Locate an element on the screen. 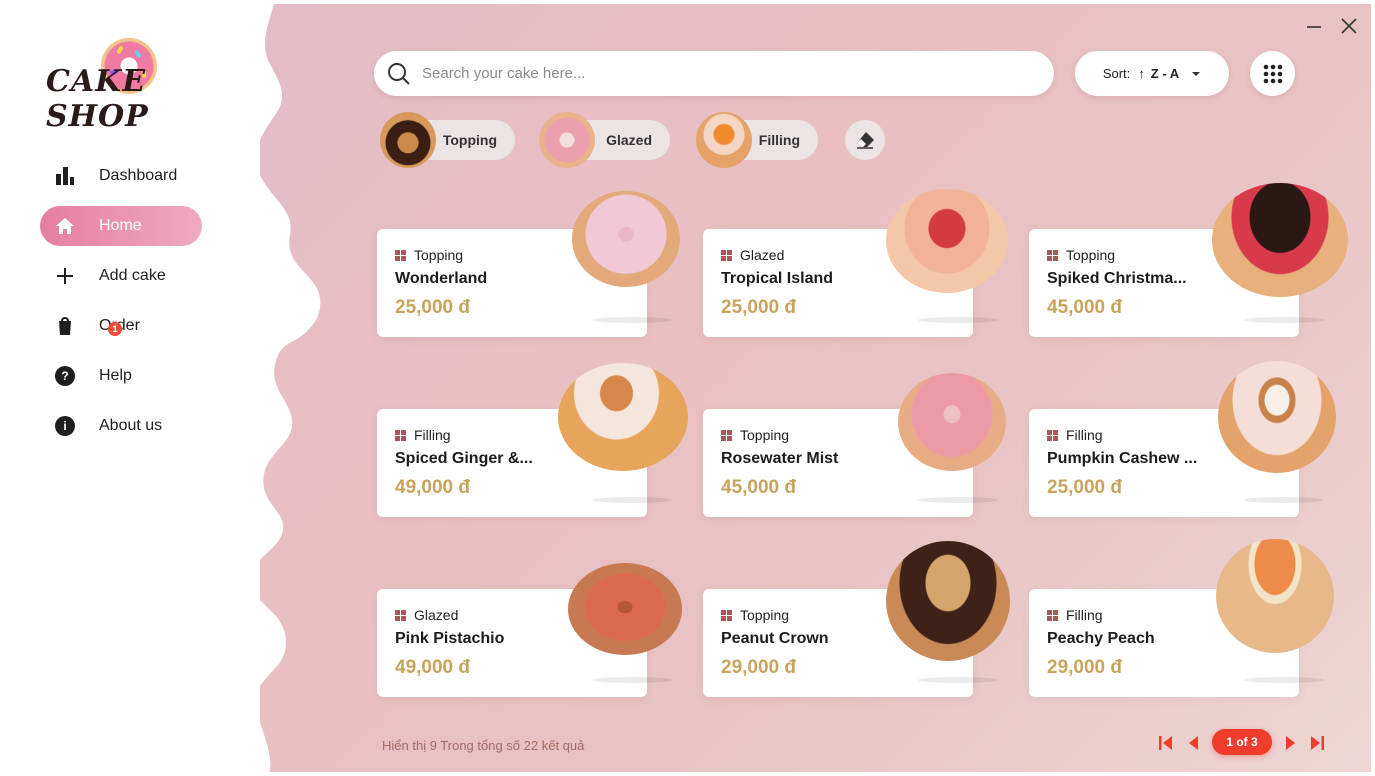 The width and height of the screenshot is (1375, 776). help-icon: ? is located at coordinates (65, 376).